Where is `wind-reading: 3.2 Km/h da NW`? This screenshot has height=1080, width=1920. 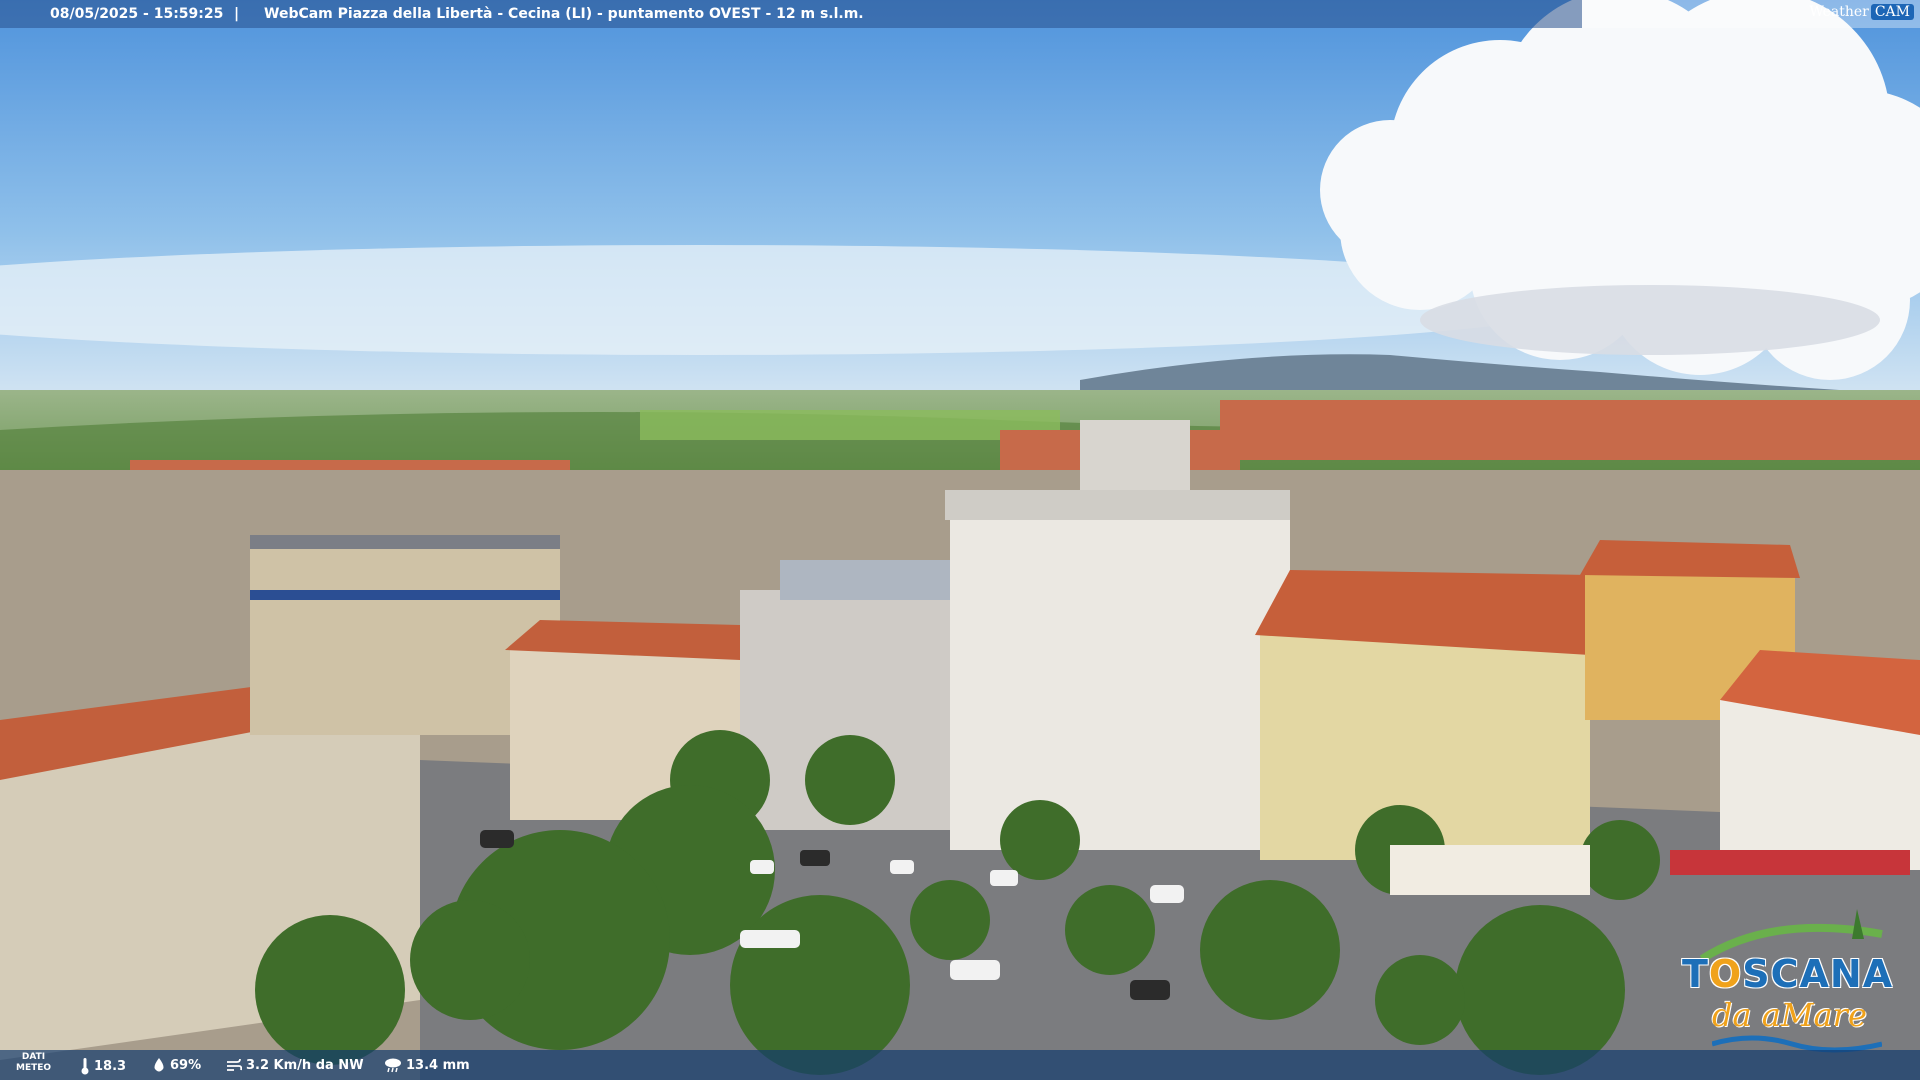
wind-reading: 3.2 Km/h da NW is located at coordinates (295, 1065).